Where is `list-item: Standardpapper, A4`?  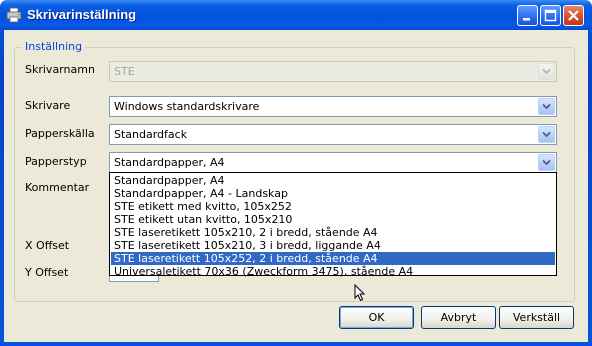 list-item: Standardpapper, A4 is located at coordinates (333, 180).